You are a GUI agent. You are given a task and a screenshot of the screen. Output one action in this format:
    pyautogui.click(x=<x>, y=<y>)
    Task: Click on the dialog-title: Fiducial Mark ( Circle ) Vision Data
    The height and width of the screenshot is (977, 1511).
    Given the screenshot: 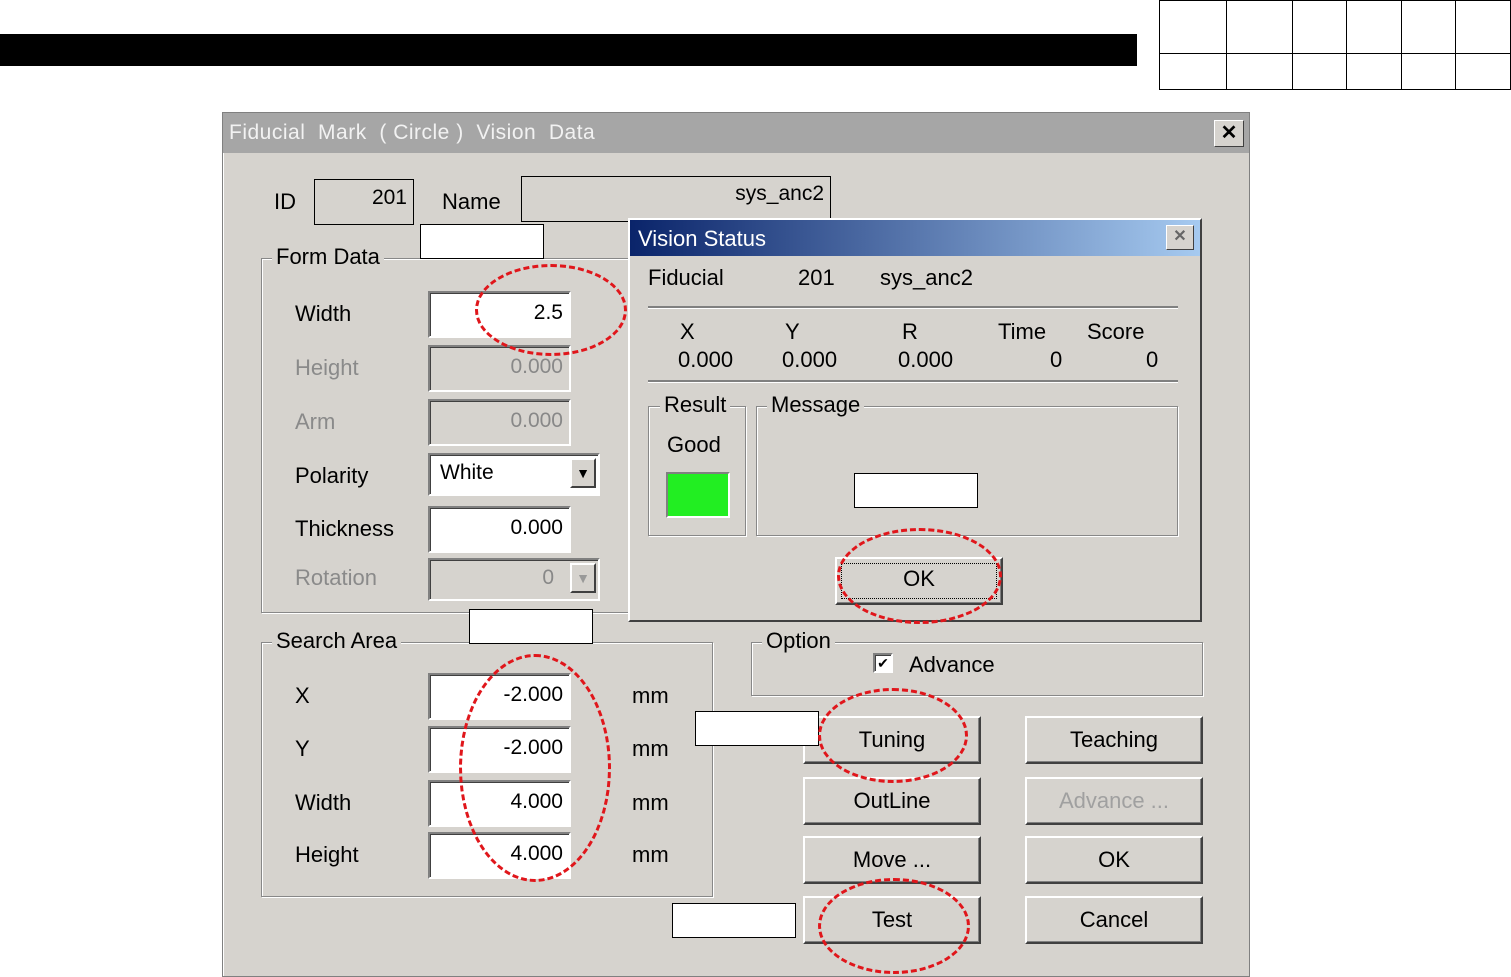 What is the action you would take?
    pyautogui.click(x=412, y=132)
    